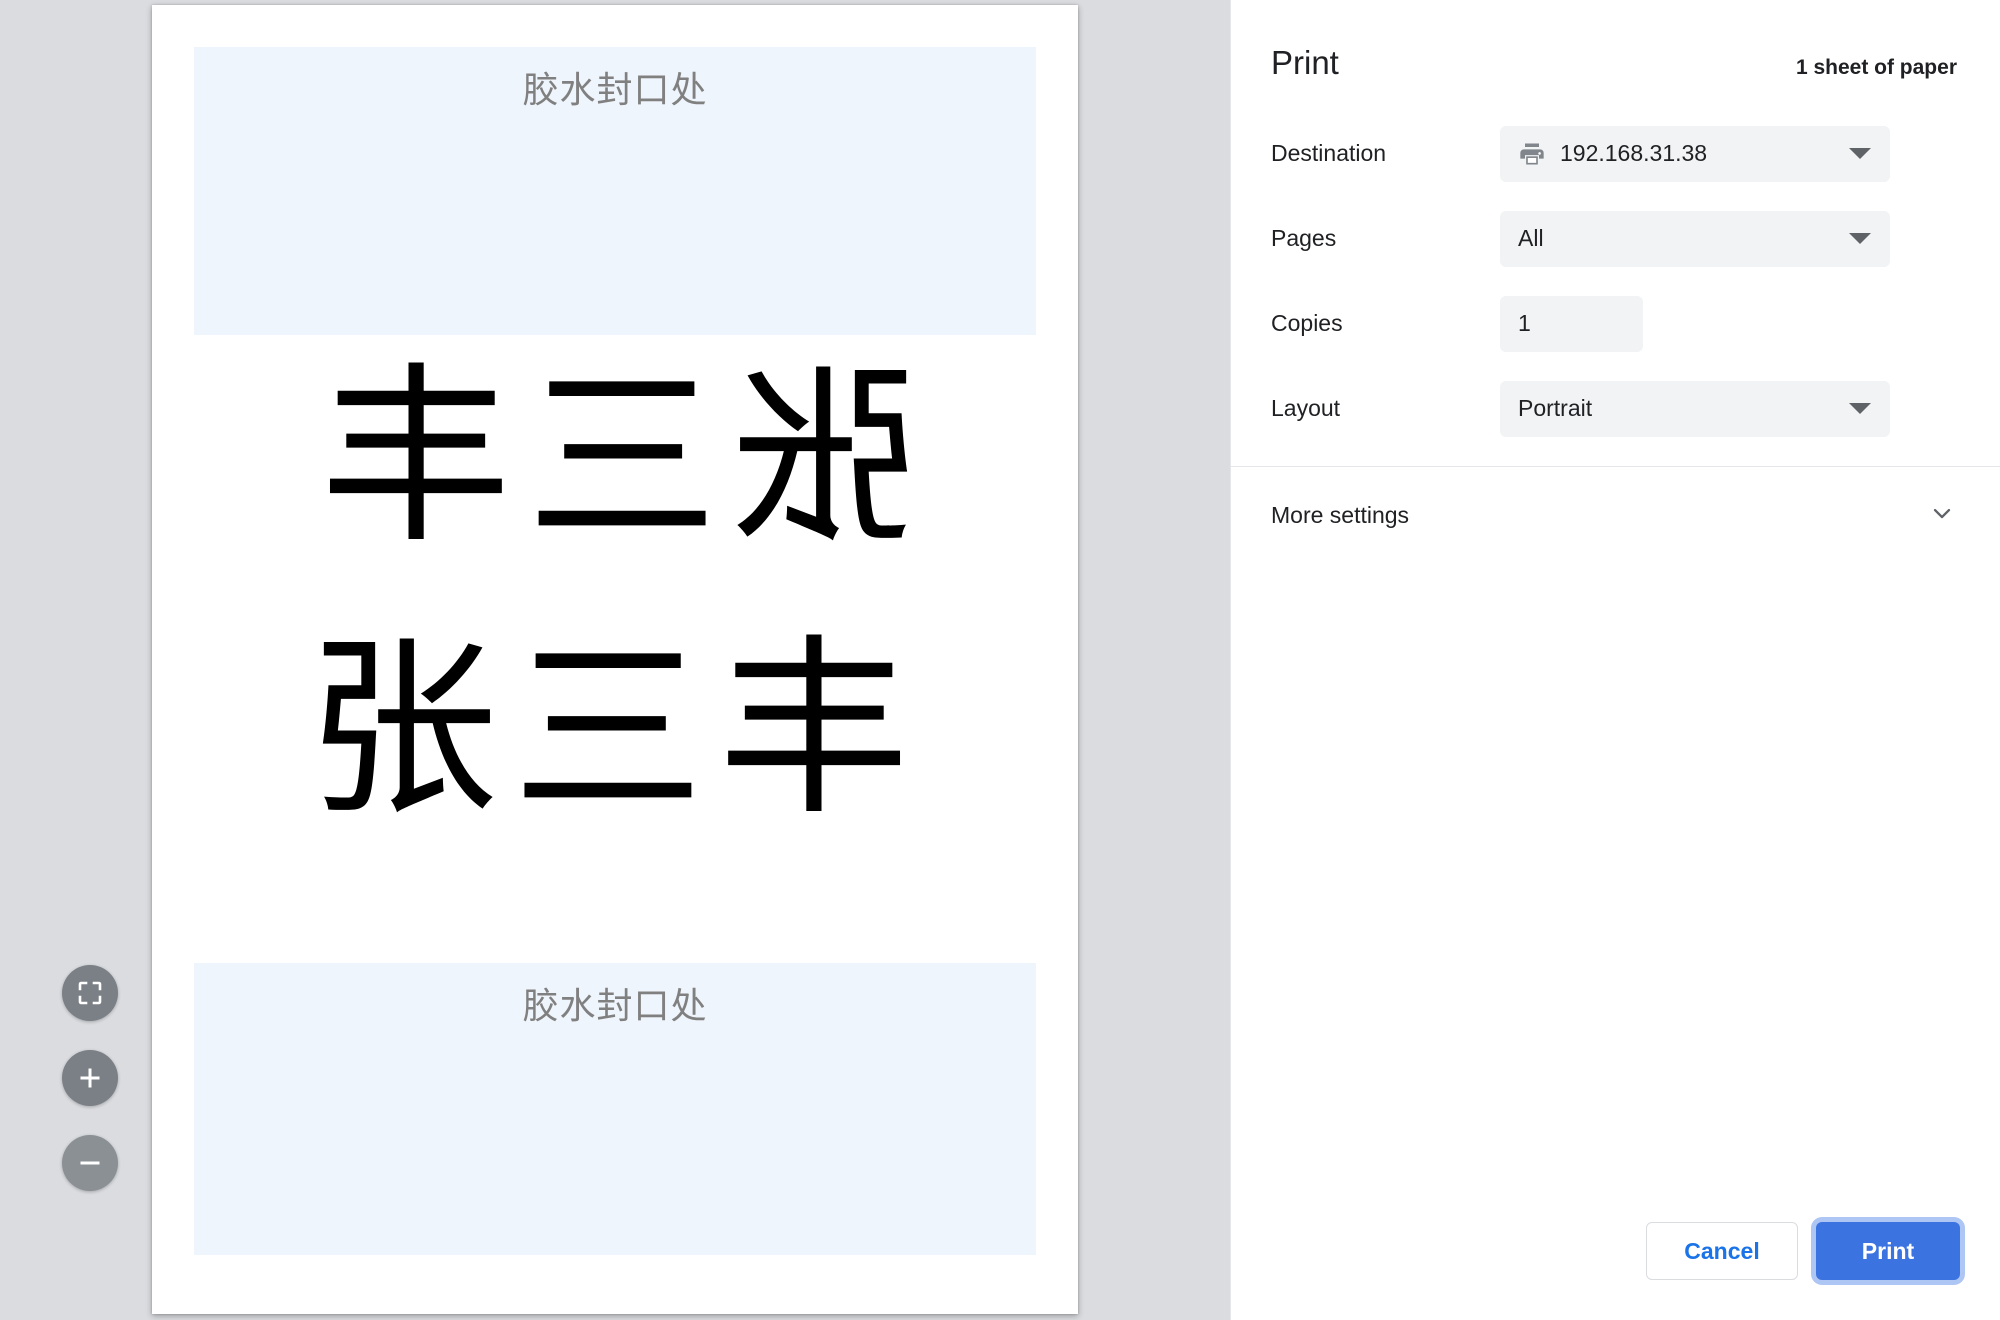 The height and width of the screenshot is (1320, 2000). Describe the element at coordinates (1860, 153) in the screenshot. I see `chevron-down-icon-destination` at that location.